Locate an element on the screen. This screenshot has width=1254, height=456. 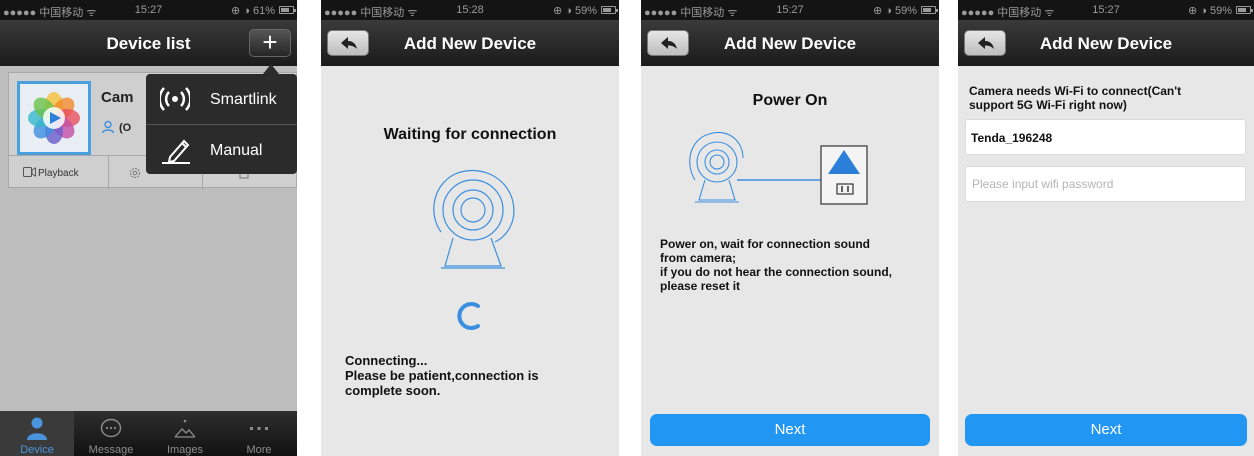
tab-label: Message is located at coordinates (111, 450).